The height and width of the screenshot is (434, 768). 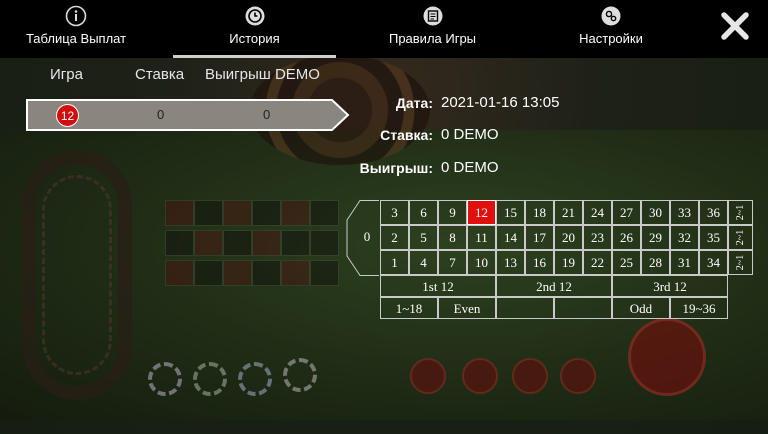 What do you see at coordinates (76, 29) in the screenshot?
I see `tab-paytable: Таблица Выплат` at bounding box center [76, 29].